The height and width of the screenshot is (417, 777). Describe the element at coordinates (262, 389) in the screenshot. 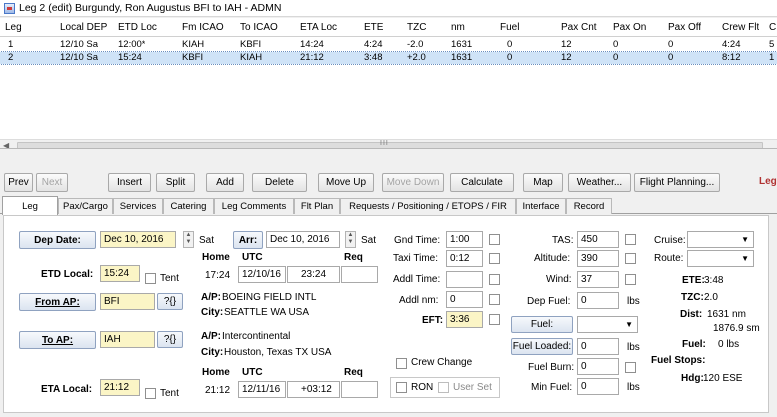

I see `arr-utc-date: 12/11/16` at that location.